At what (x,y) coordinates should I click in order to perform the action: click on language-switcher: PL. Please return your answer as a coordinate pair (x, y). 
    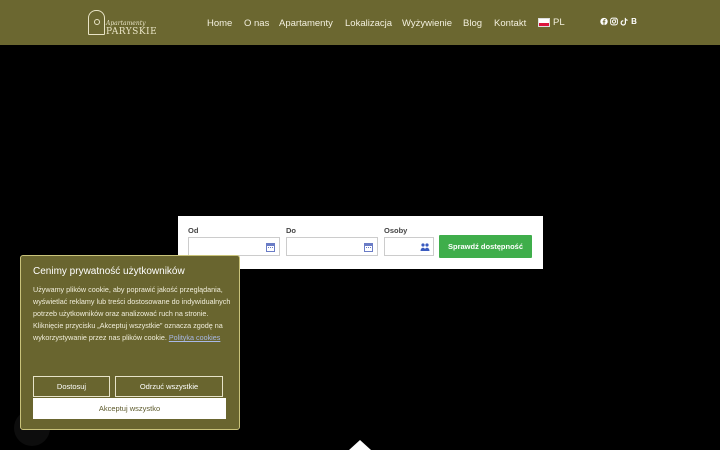
    Looking at the image, I should click on (551, 22).